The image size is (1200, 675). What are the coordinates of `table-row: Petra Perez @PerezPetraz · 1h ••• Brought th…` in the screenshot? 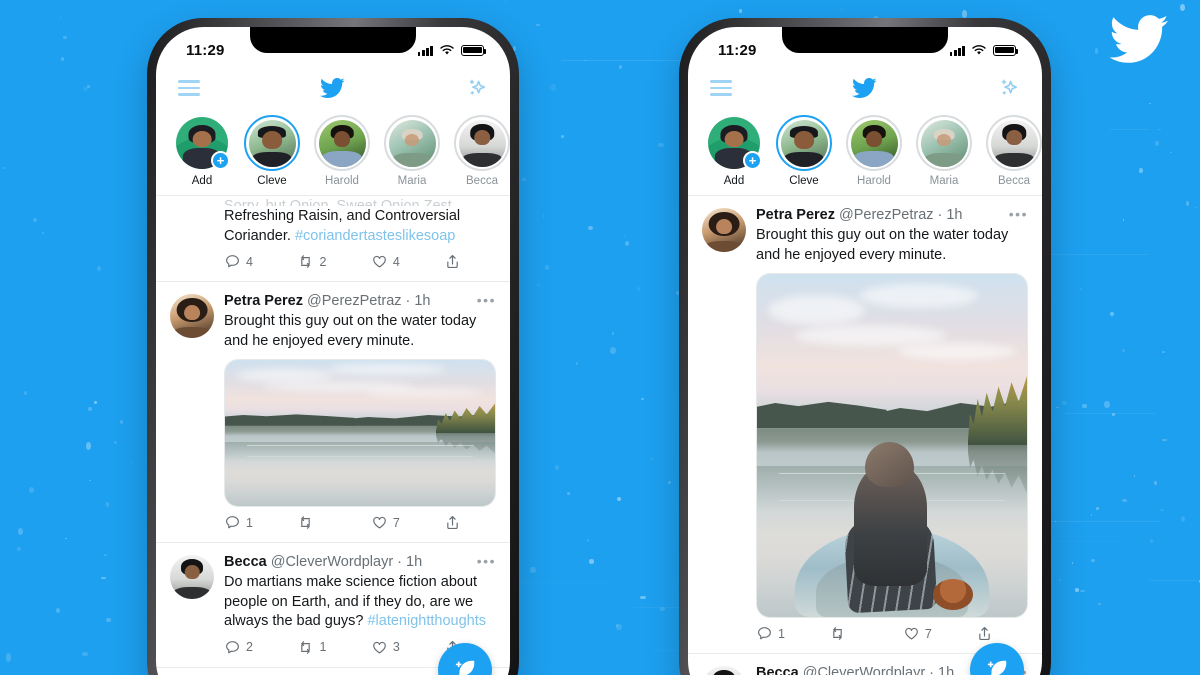 It's located at (333, 412).